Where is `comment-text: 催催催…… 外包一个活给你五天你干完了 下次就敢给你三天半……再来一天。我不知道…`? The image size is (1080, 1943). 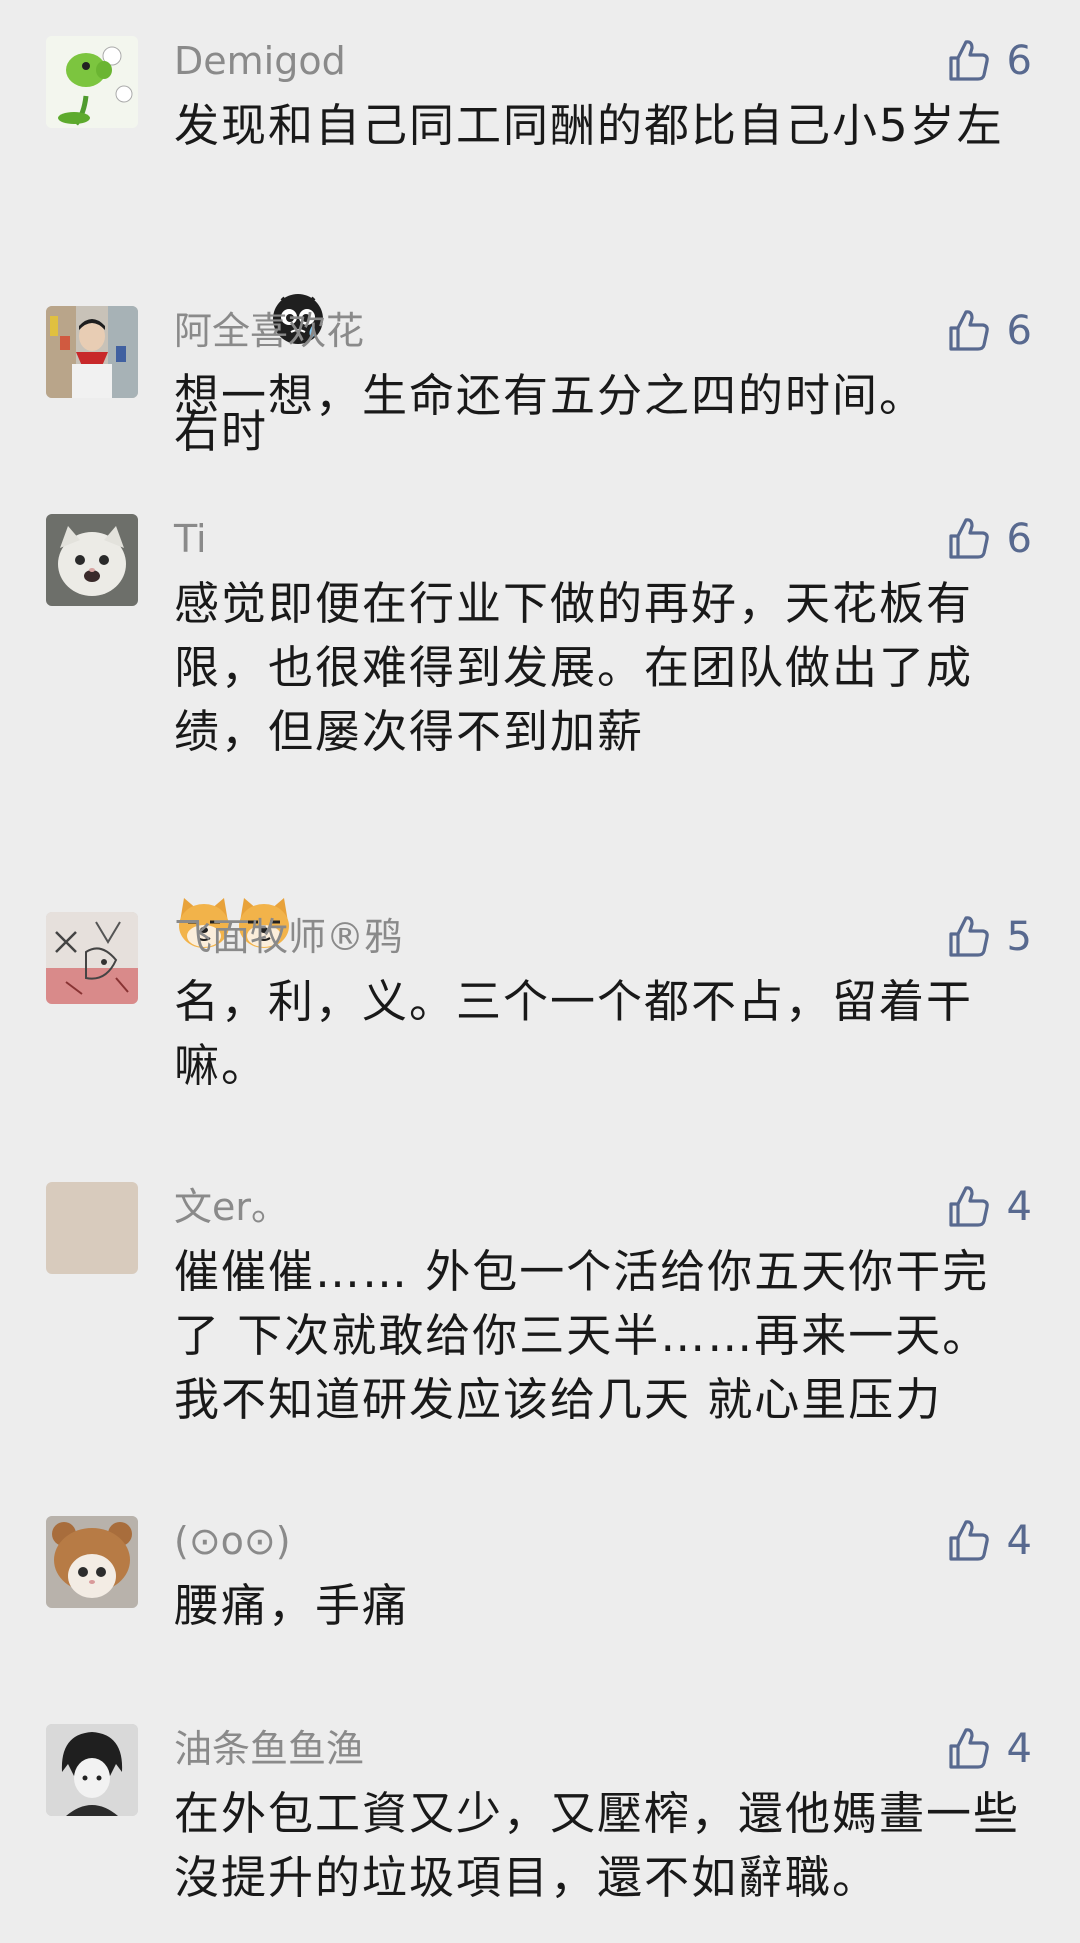
comment-text: 催催催…… 外包一个活给你五天你干完了 下次就敢给你三天半……再来一天。我不知道… is located at coordinates (599, 1336).